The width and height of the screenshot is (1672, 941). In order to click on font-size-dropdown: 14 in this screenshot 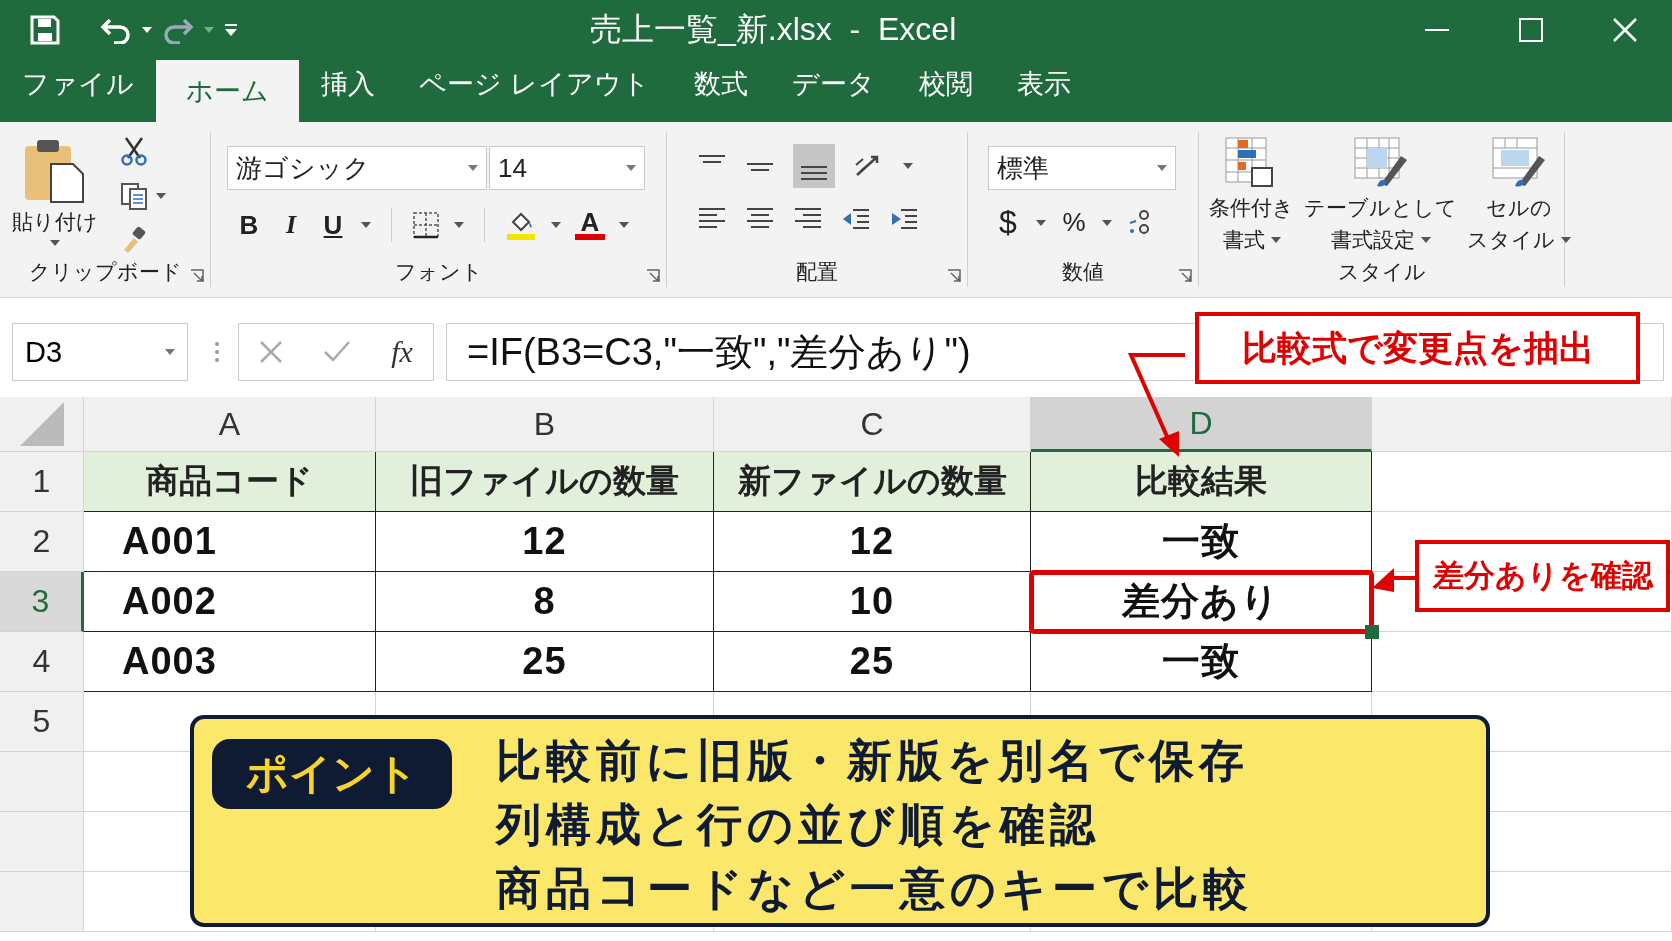, I will do `click(567, 168)`.